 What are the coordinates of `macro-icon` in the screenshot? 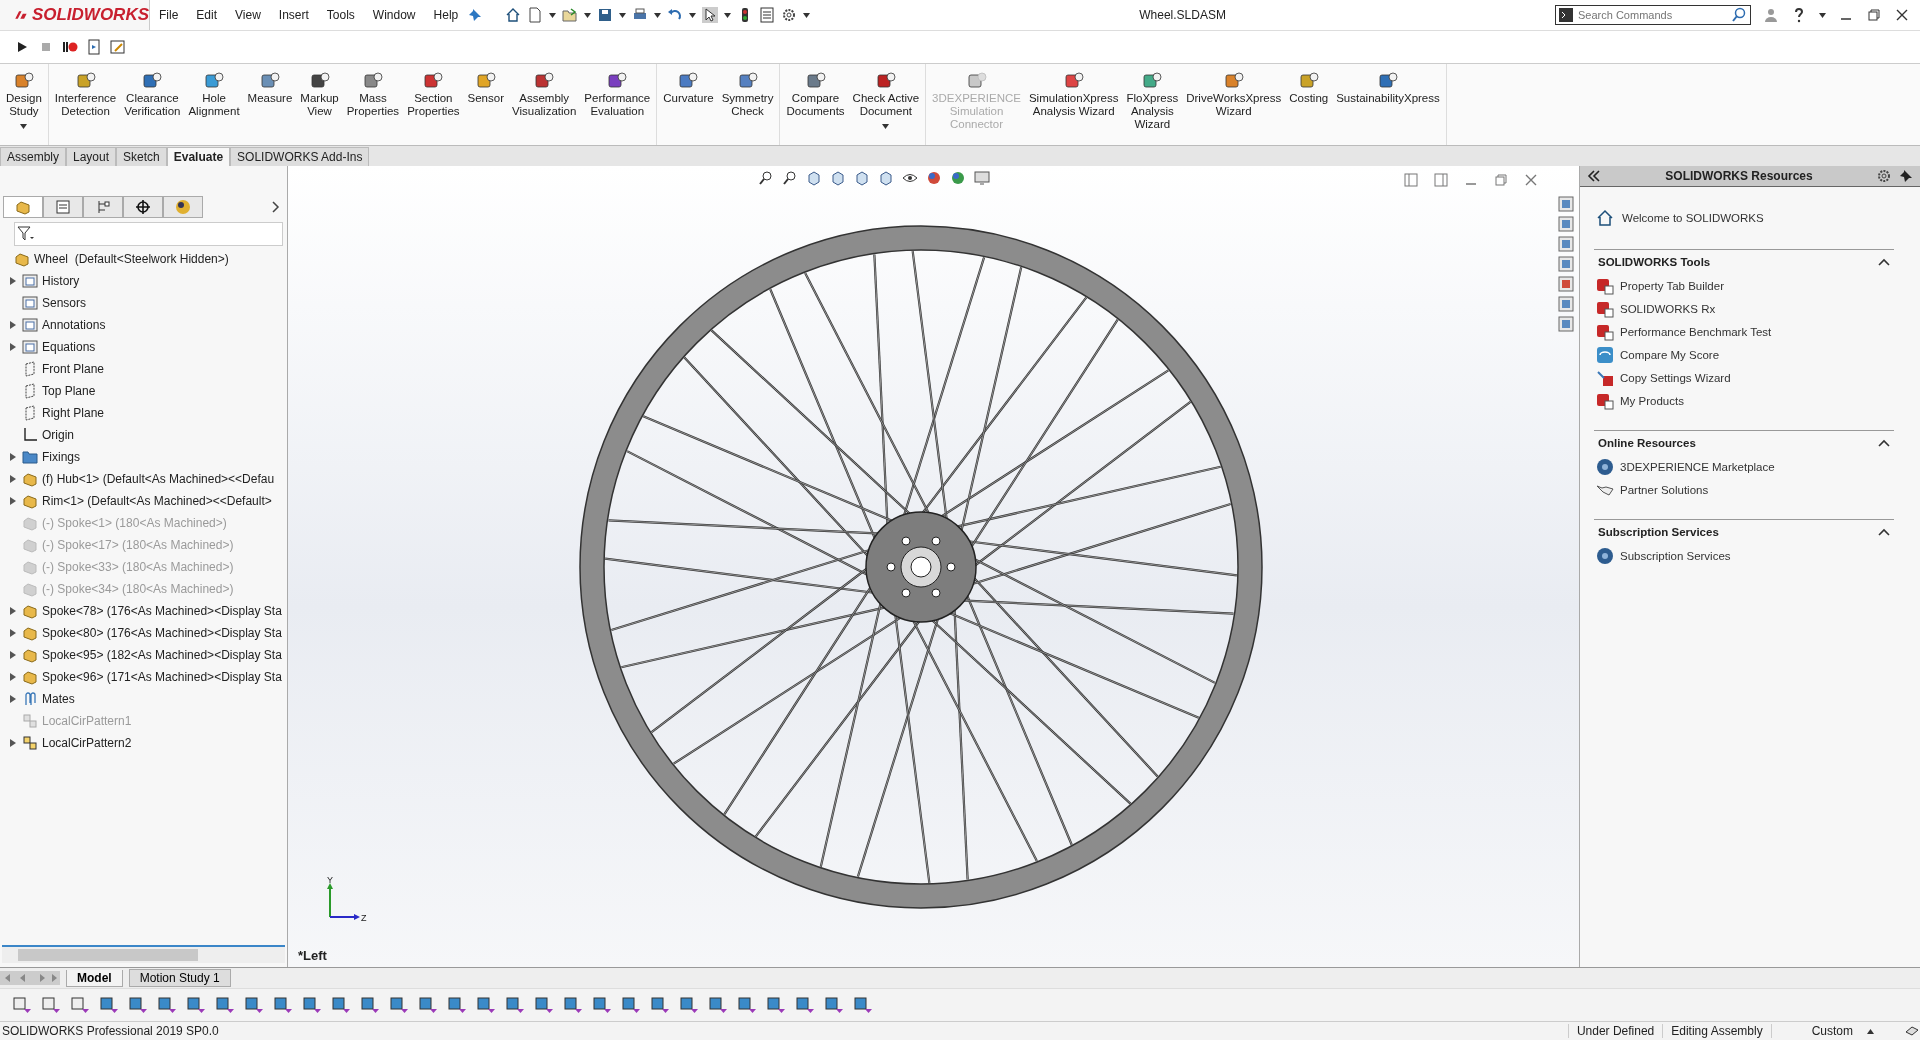 It's located at (94, 46).